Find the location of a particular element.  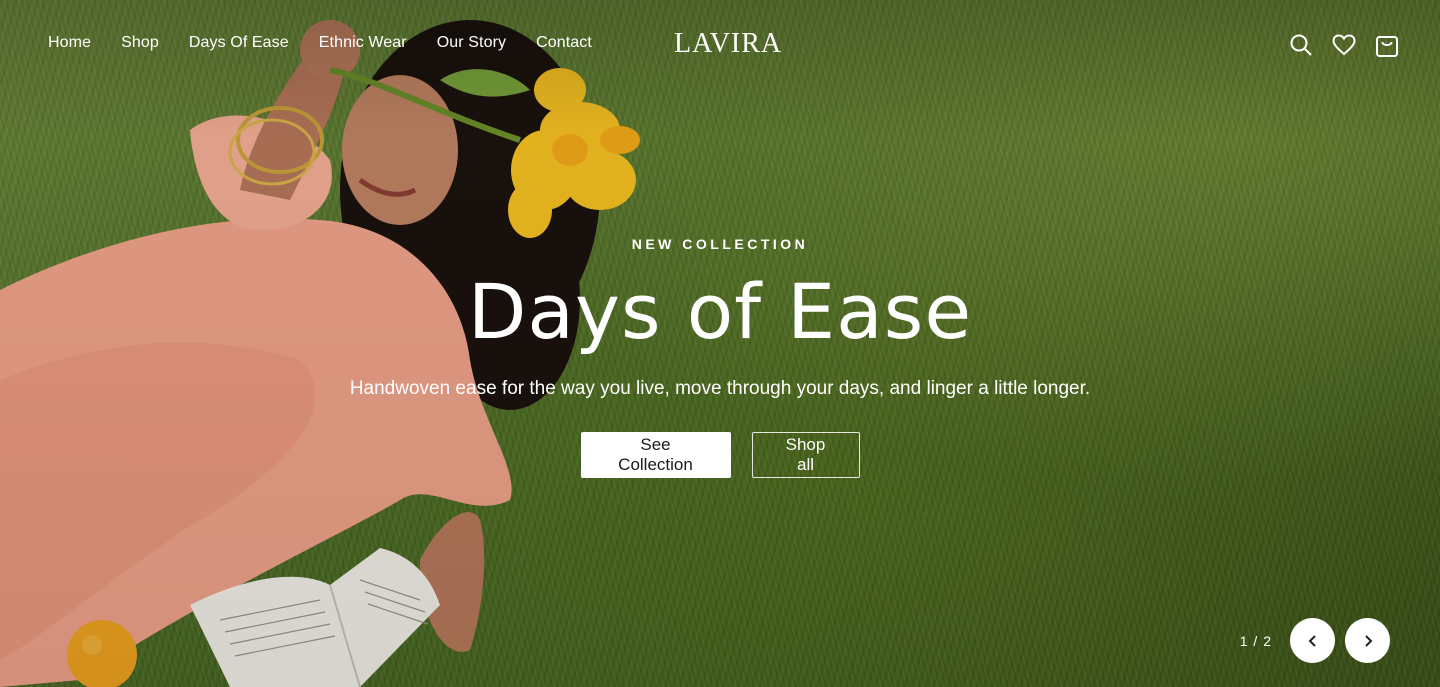

prev-slide-button is located at coordinates (1312, 640).